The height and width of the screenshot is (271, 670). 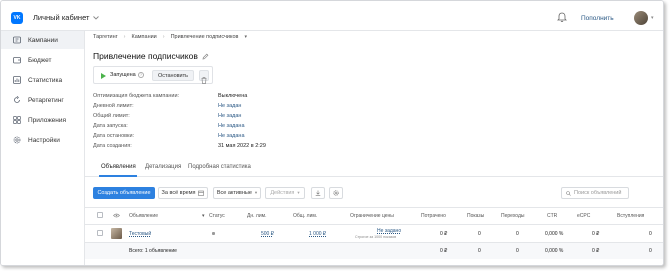 What do you see at coordinates (45, 80) in the screenshot?
I see `sidebar-item-label: Статистика` at bounding box center [45, 80].